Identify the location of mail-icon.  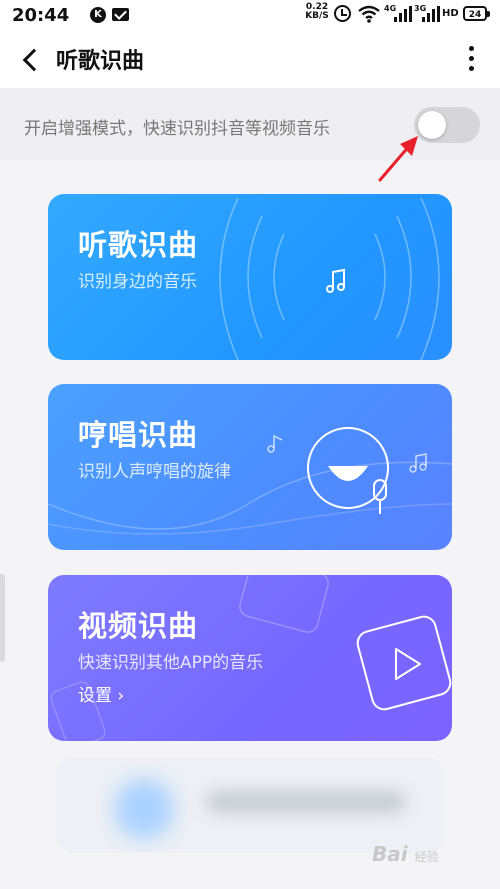
(120, 14).